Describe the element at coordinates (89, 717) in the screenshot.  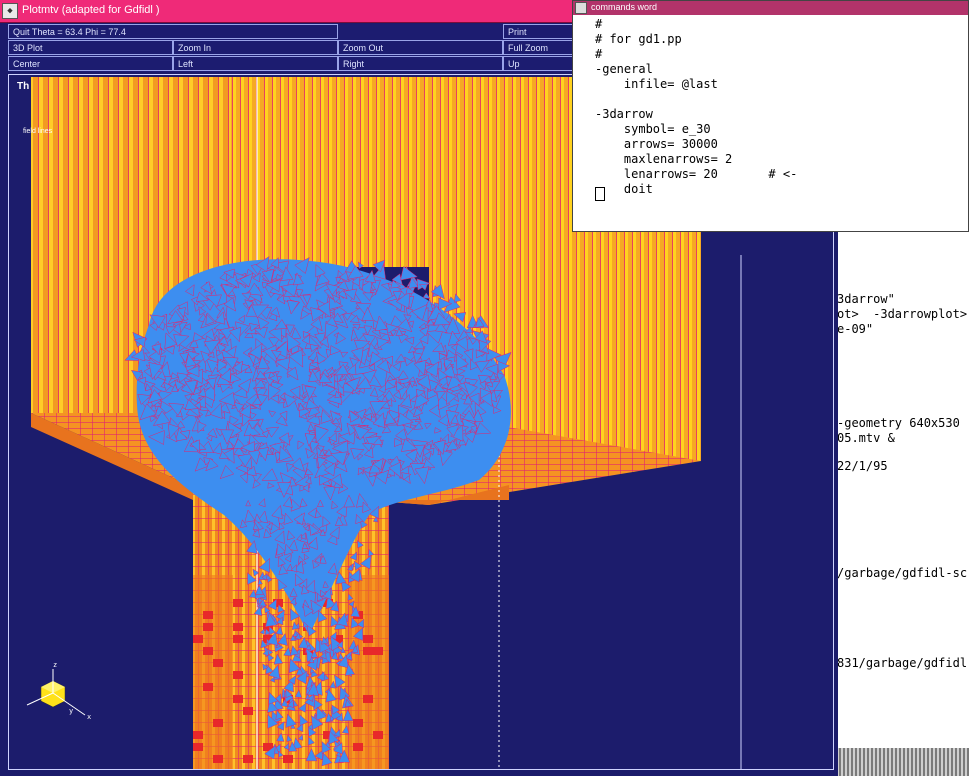
I see `x-axis-label: x` at that location.